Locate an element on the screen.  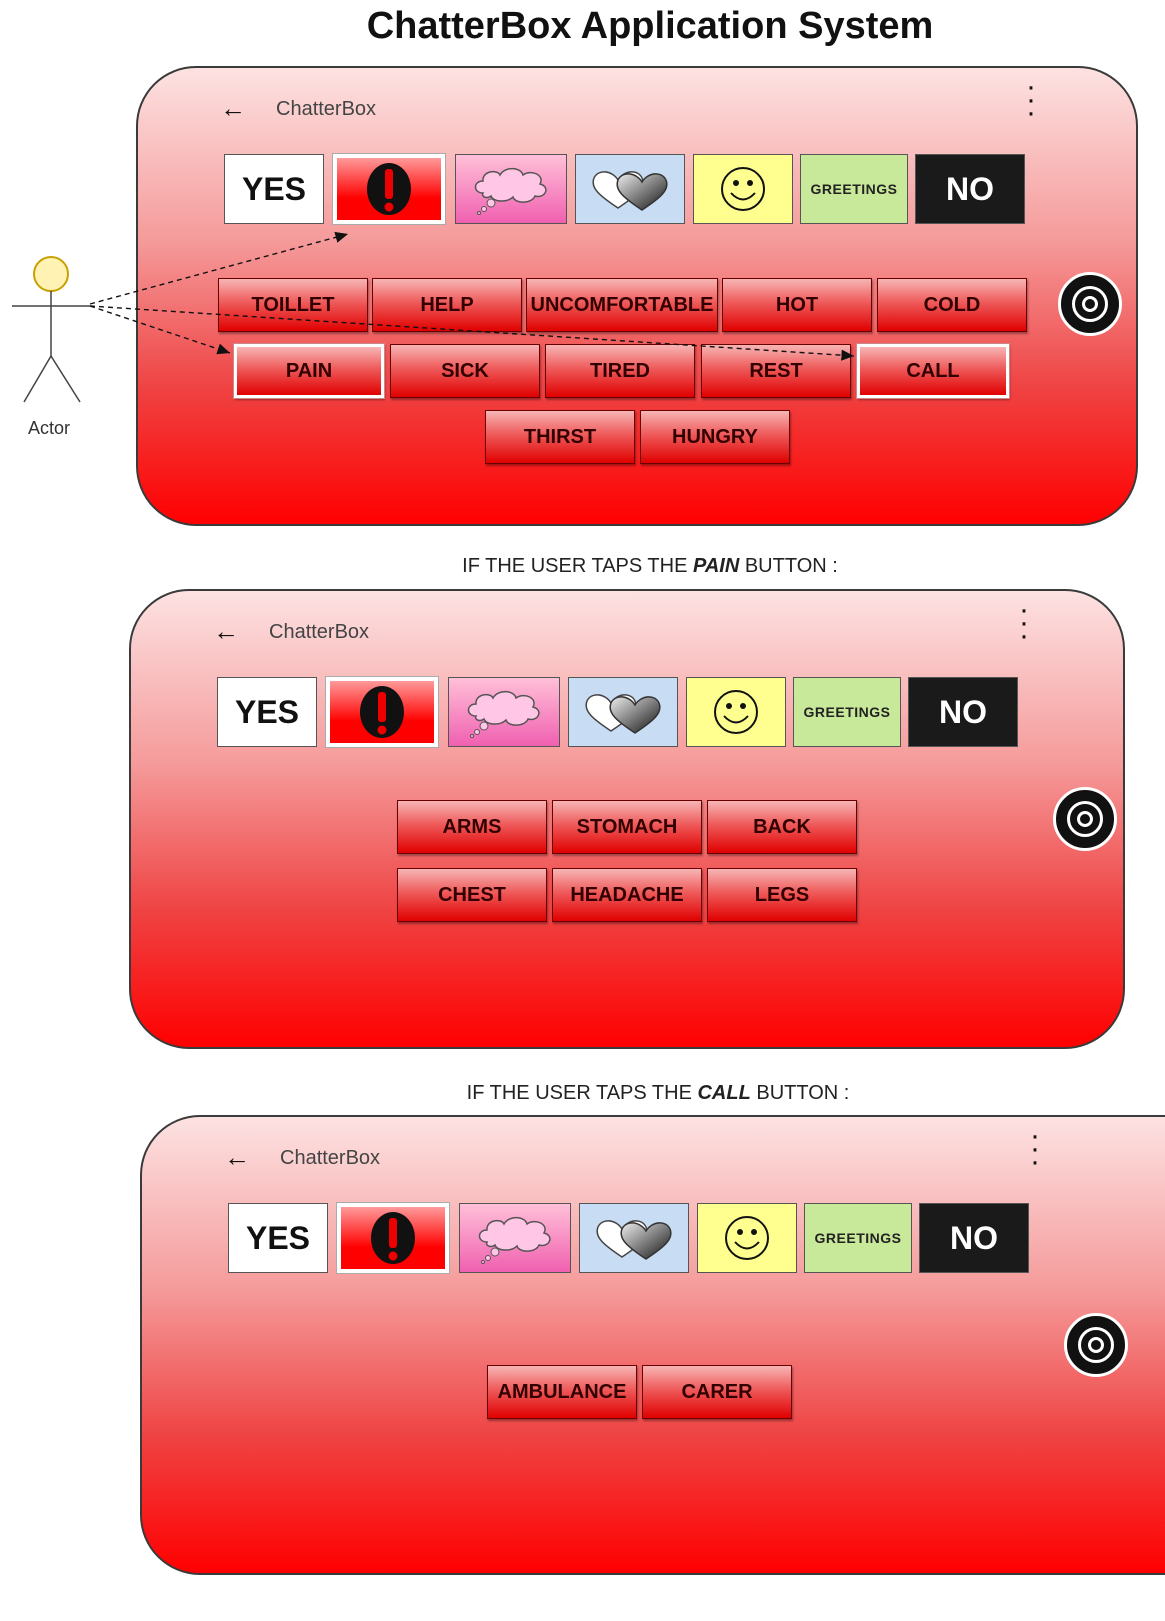
caption-pain-prefix: IF THE USER TAPS THE is located at coordinates (577, 566).